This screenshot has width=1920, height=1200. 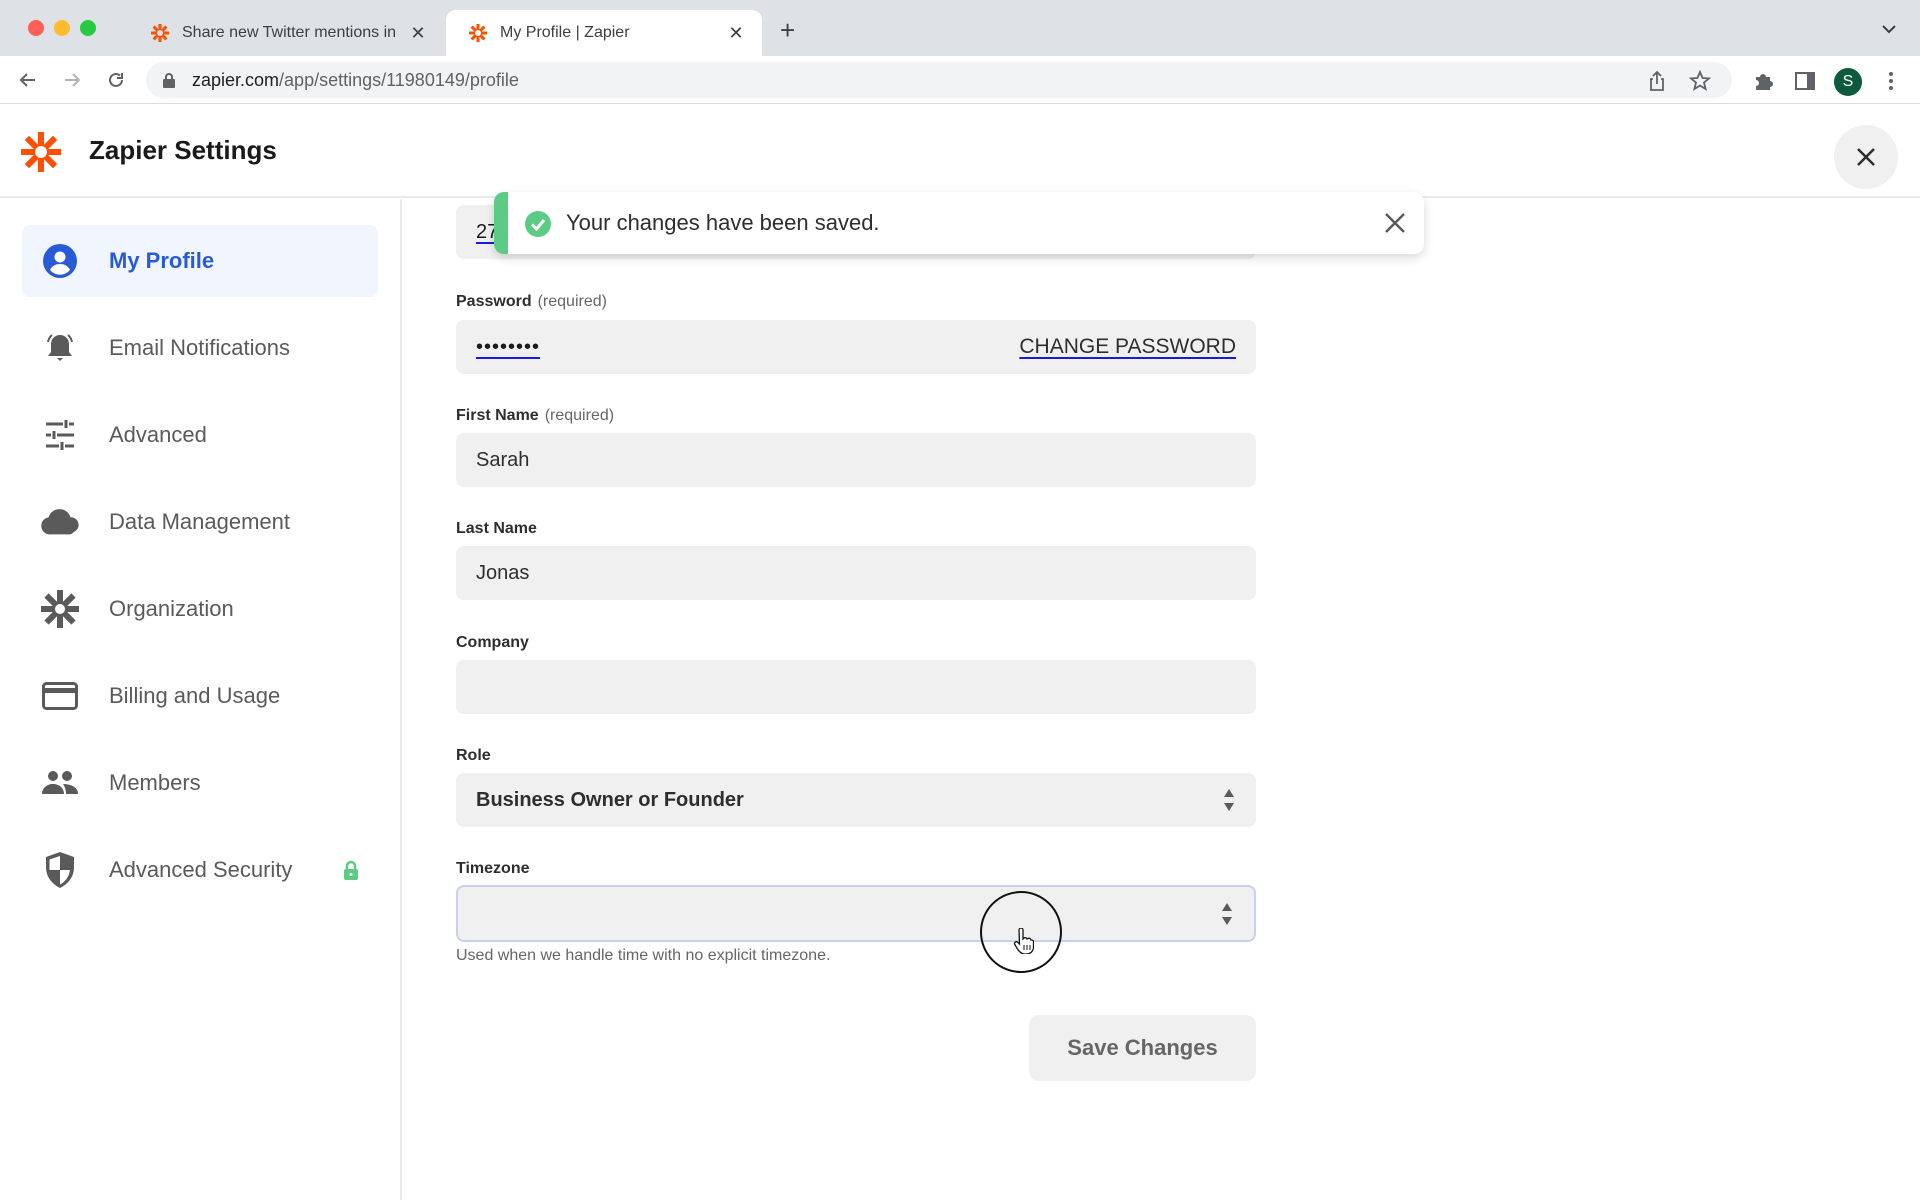 What do you see at coordinates (565, 32) in the screenshot?
I see `tab-title: My Profile | Zapier` at bounding box center [565, 32].